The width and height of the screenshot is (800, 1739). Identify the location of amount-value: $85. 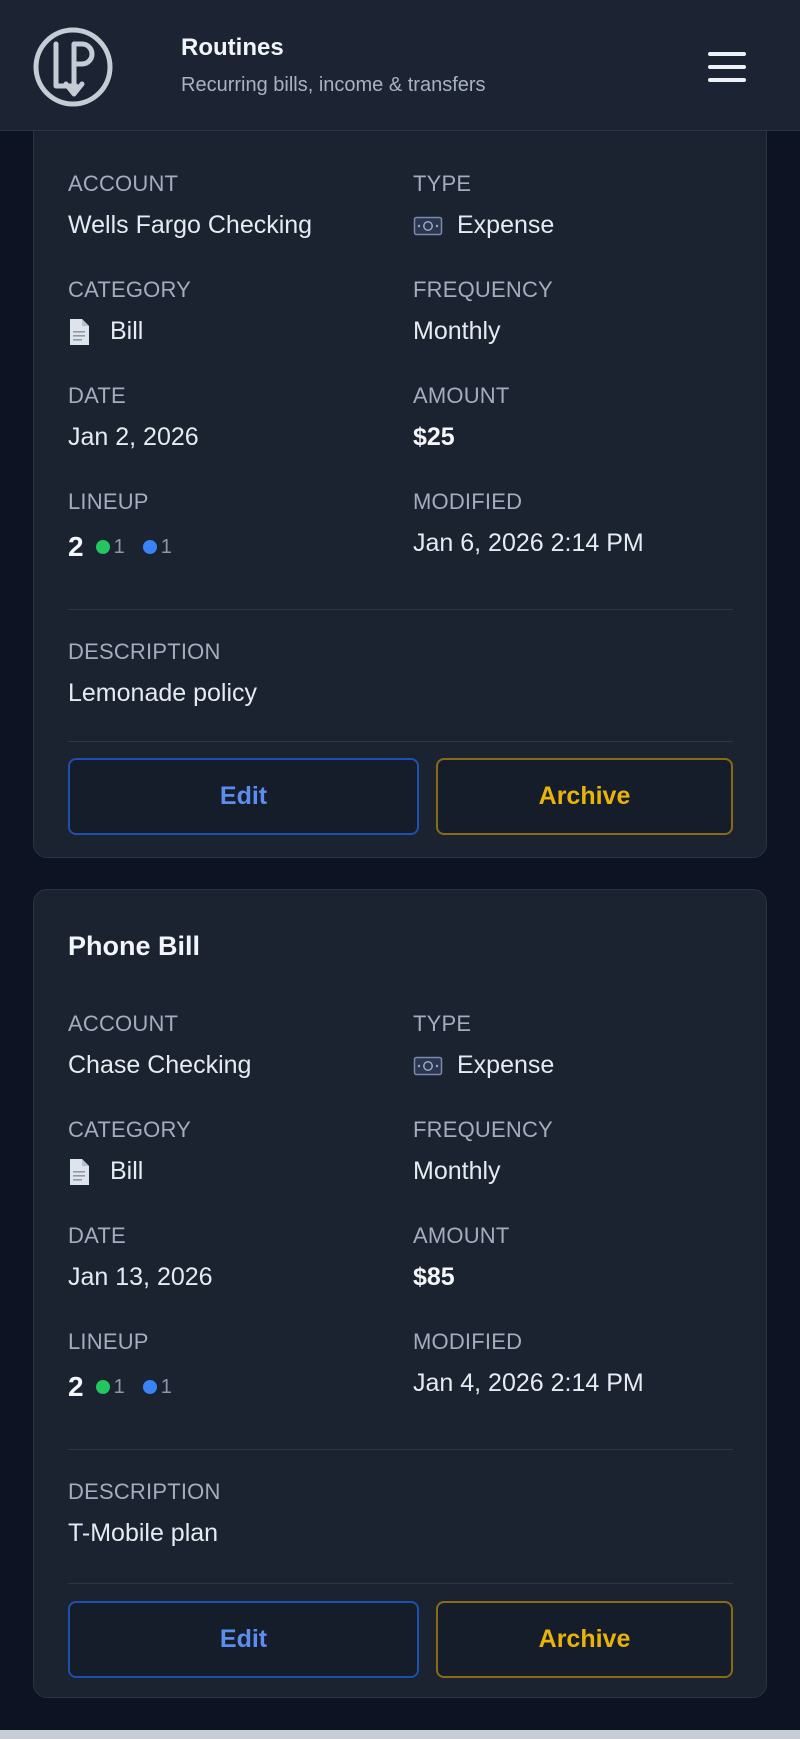
(434, 1277).